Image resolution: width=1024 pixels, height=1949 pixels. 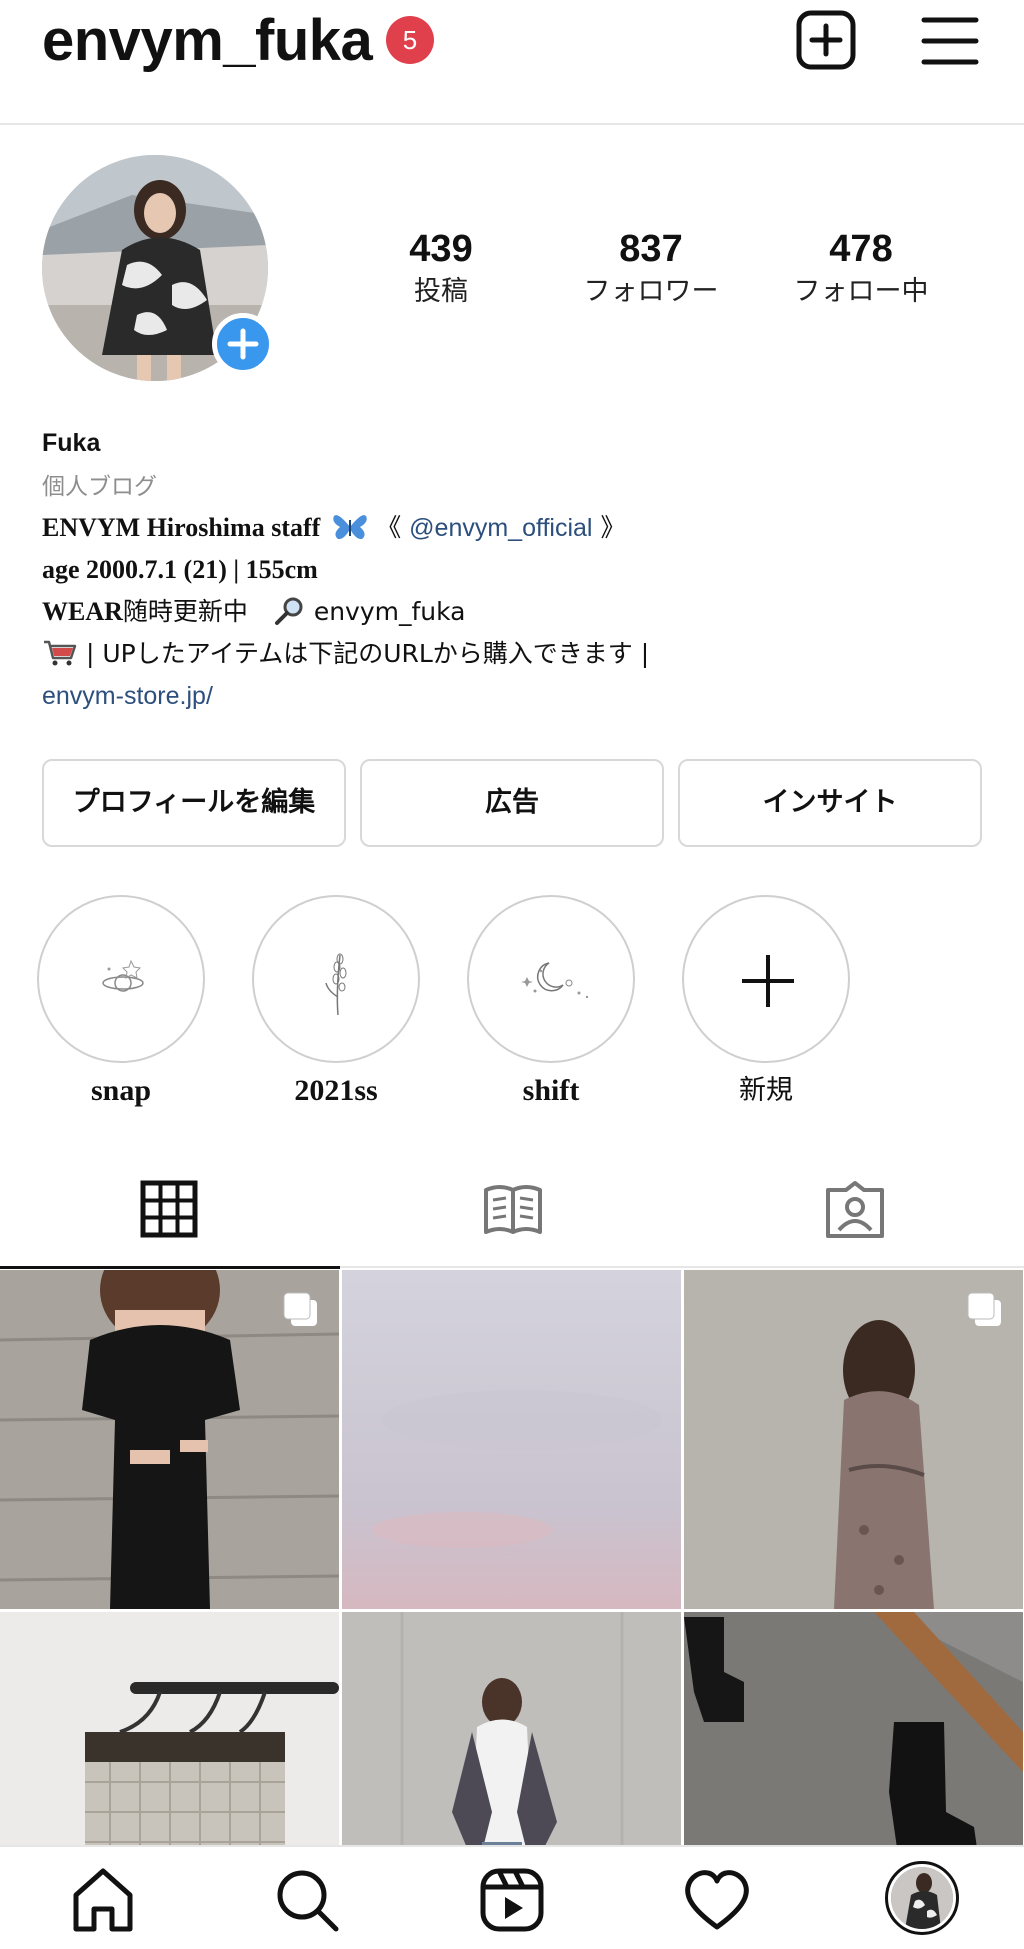 I want to click on highlight-label: snap, so click(x=121, y=1090).